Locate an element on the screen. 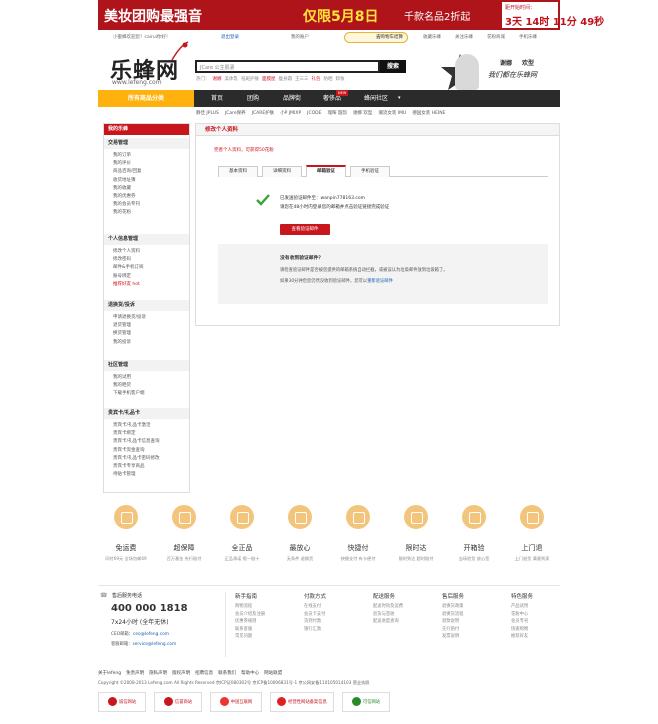  sidebar-item: 贵宾卡/礼品卡激活 is located at coordinates (146, 426).